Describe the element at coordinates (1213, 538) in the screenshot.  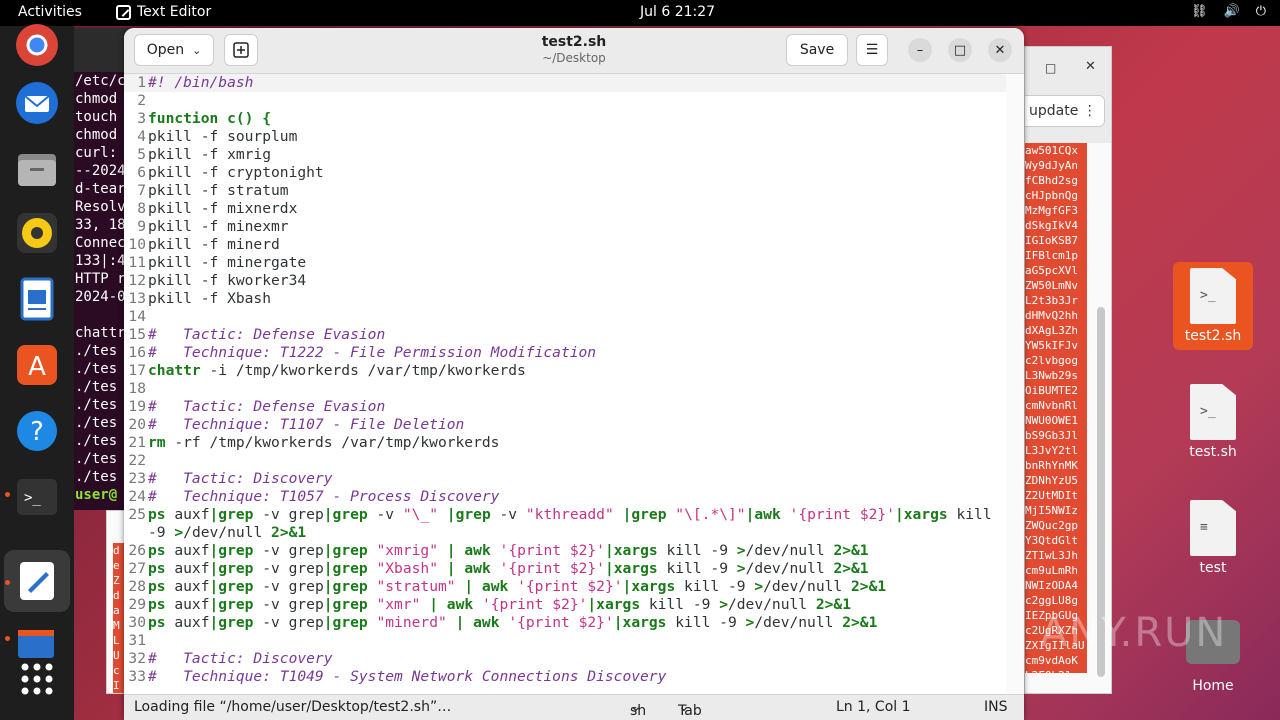
I see `desktop-icon-test: ≡ test` at that location.